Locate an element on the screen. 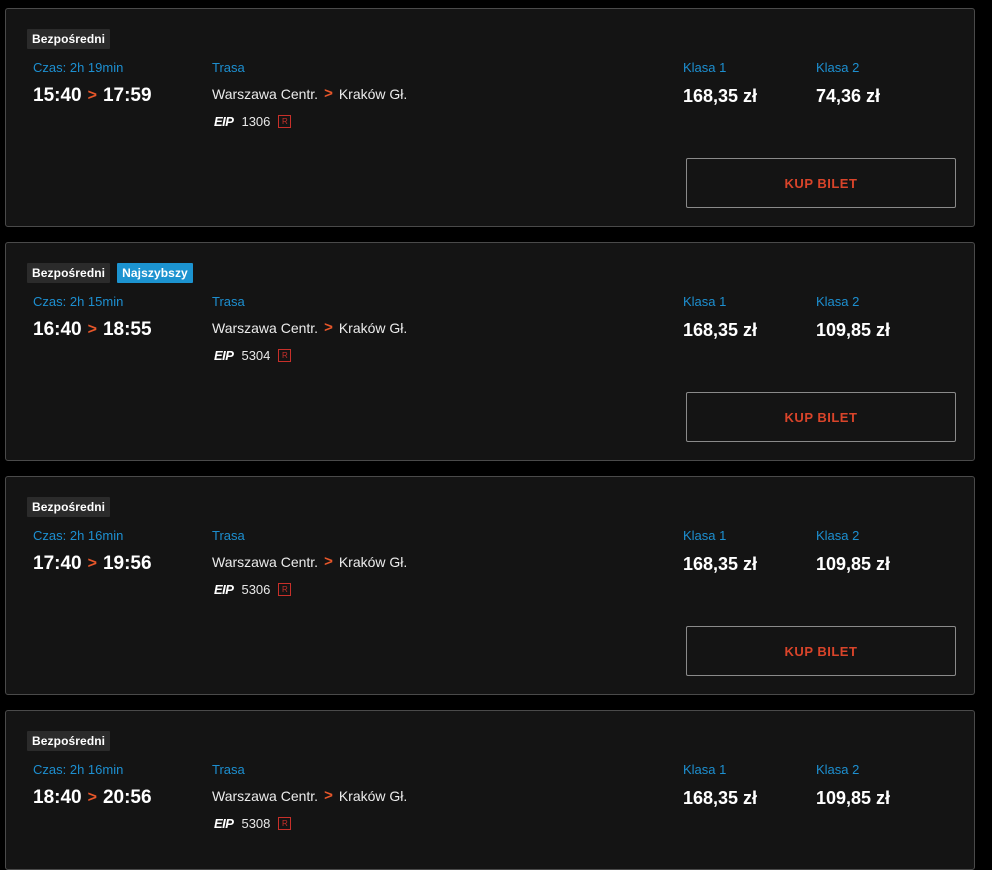 Image resolution: width=992 pixels, height=870 pixels. train-info: EIP 5308 R is located at coordinates (253, 823).